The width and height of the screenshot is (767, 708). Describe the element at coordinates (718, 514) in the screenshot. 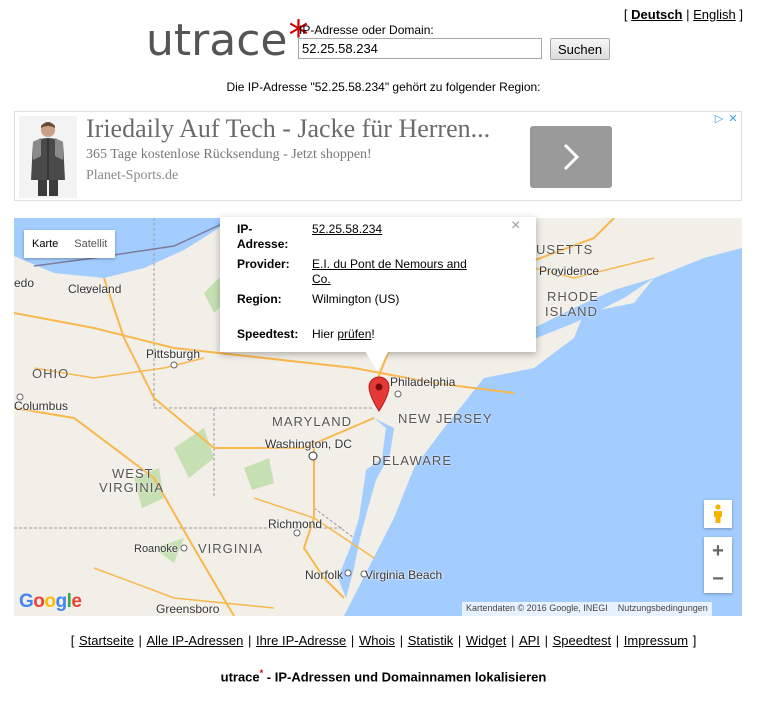

I see `street-view-pegman-icon` at that location.